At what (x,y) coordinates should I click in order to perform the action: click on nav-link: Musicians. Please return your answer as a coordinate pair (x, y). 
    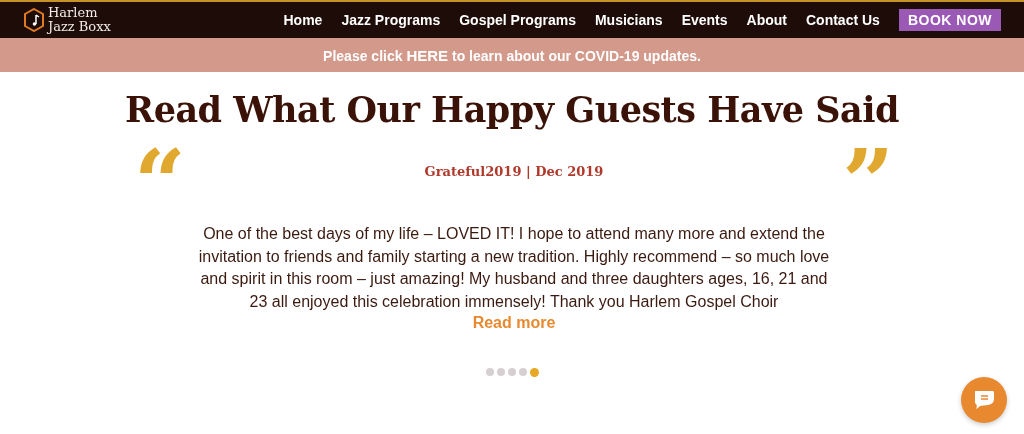
    Looking at the image, I should click on (628, 20).